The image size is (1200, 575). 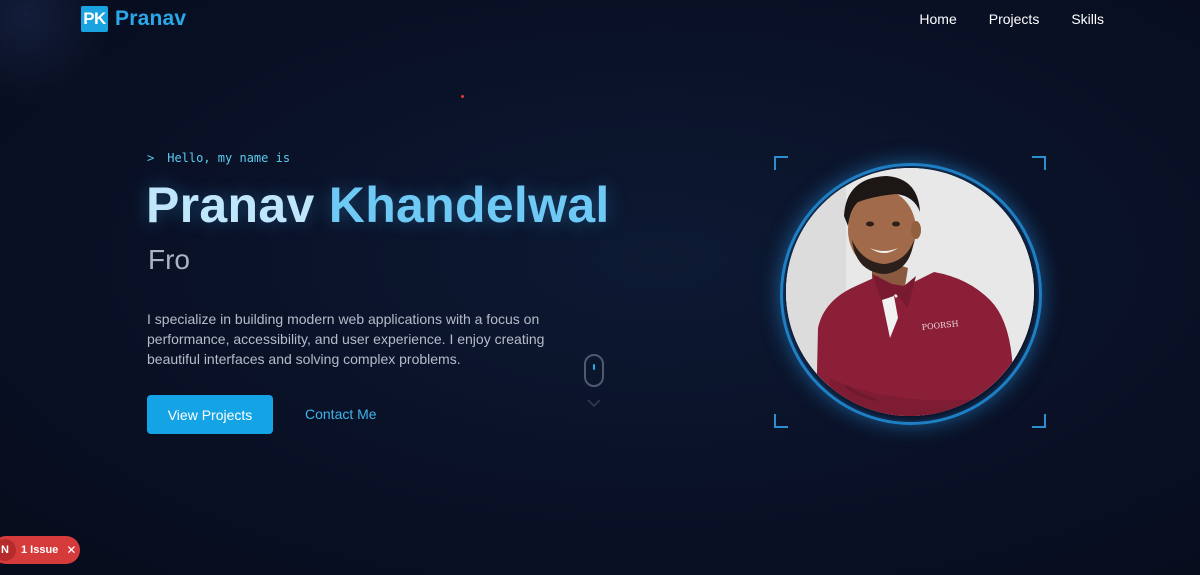 I want to click on main-nav: Home Projects Skills, so click(x=995, y=19).